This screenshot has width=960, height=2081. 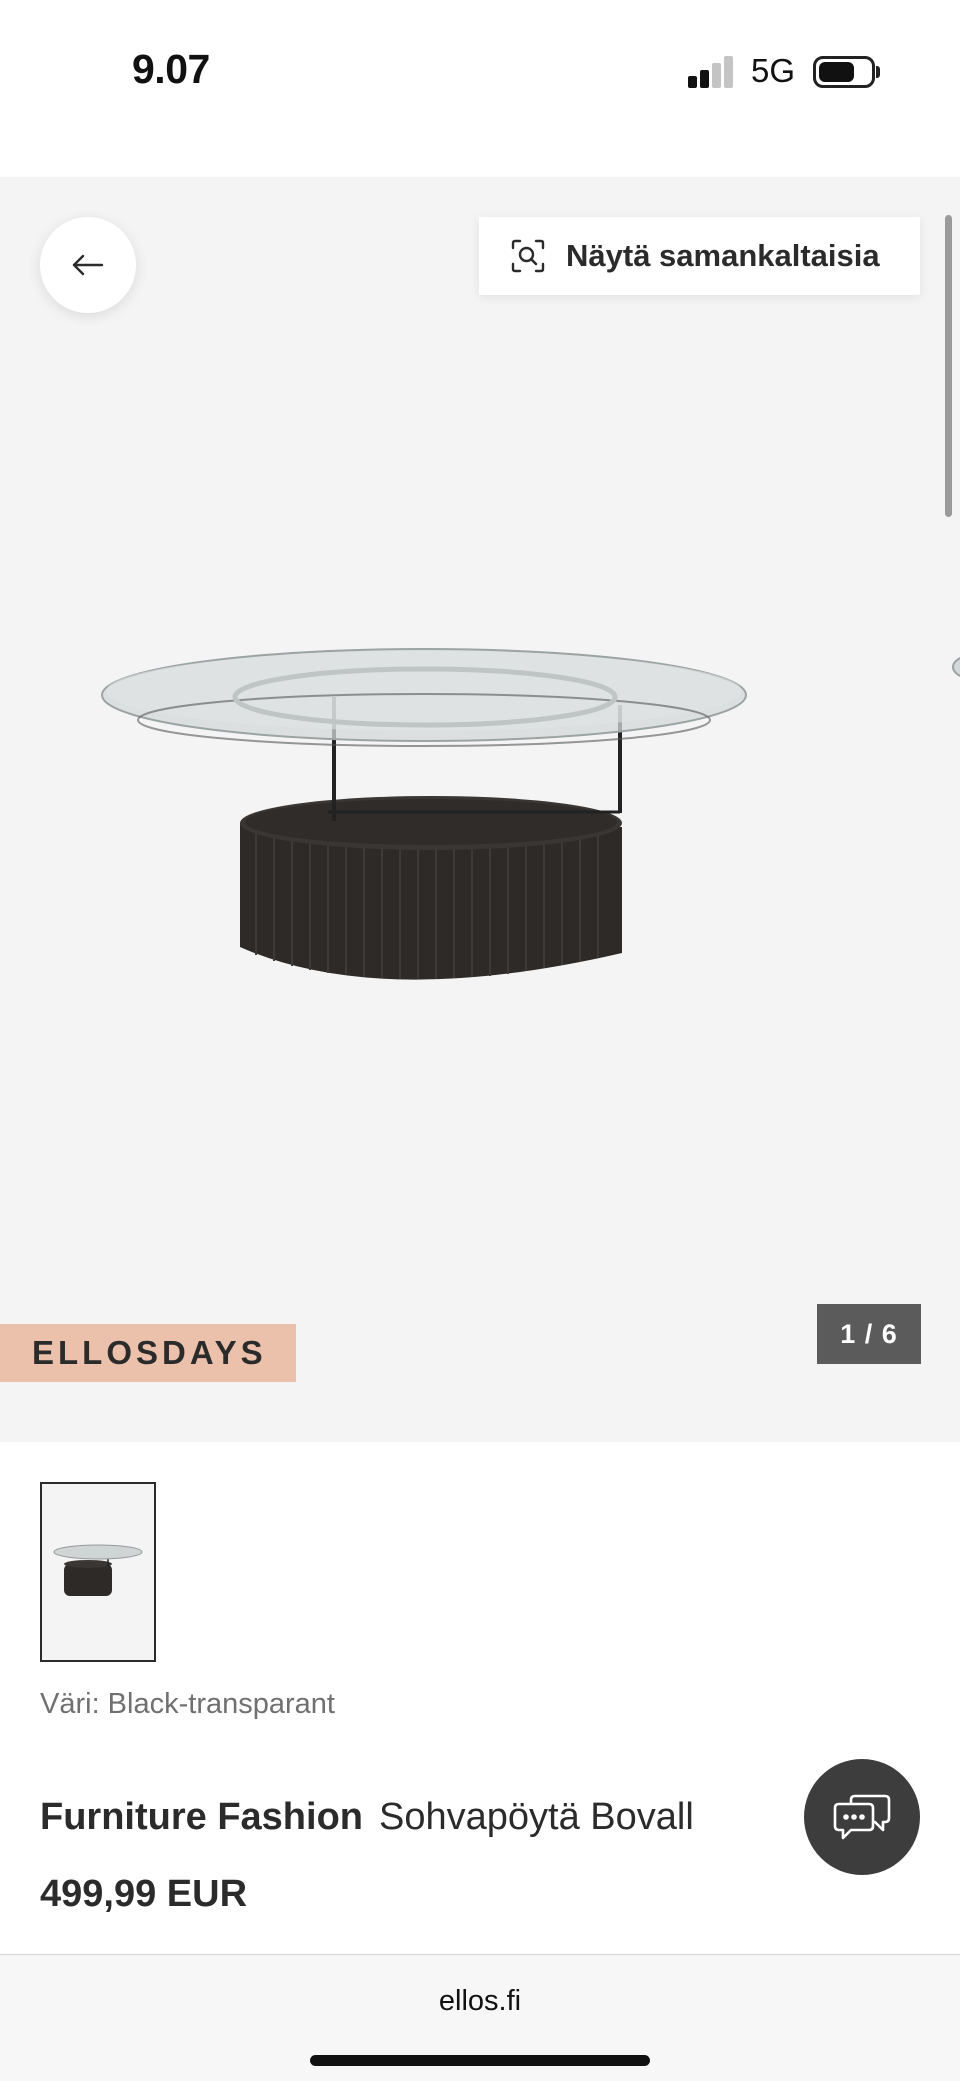 What do you see at coordinates (171, 69) in the screenshot?
I see `status-time: 9.07` at bounding box center [171, 69].